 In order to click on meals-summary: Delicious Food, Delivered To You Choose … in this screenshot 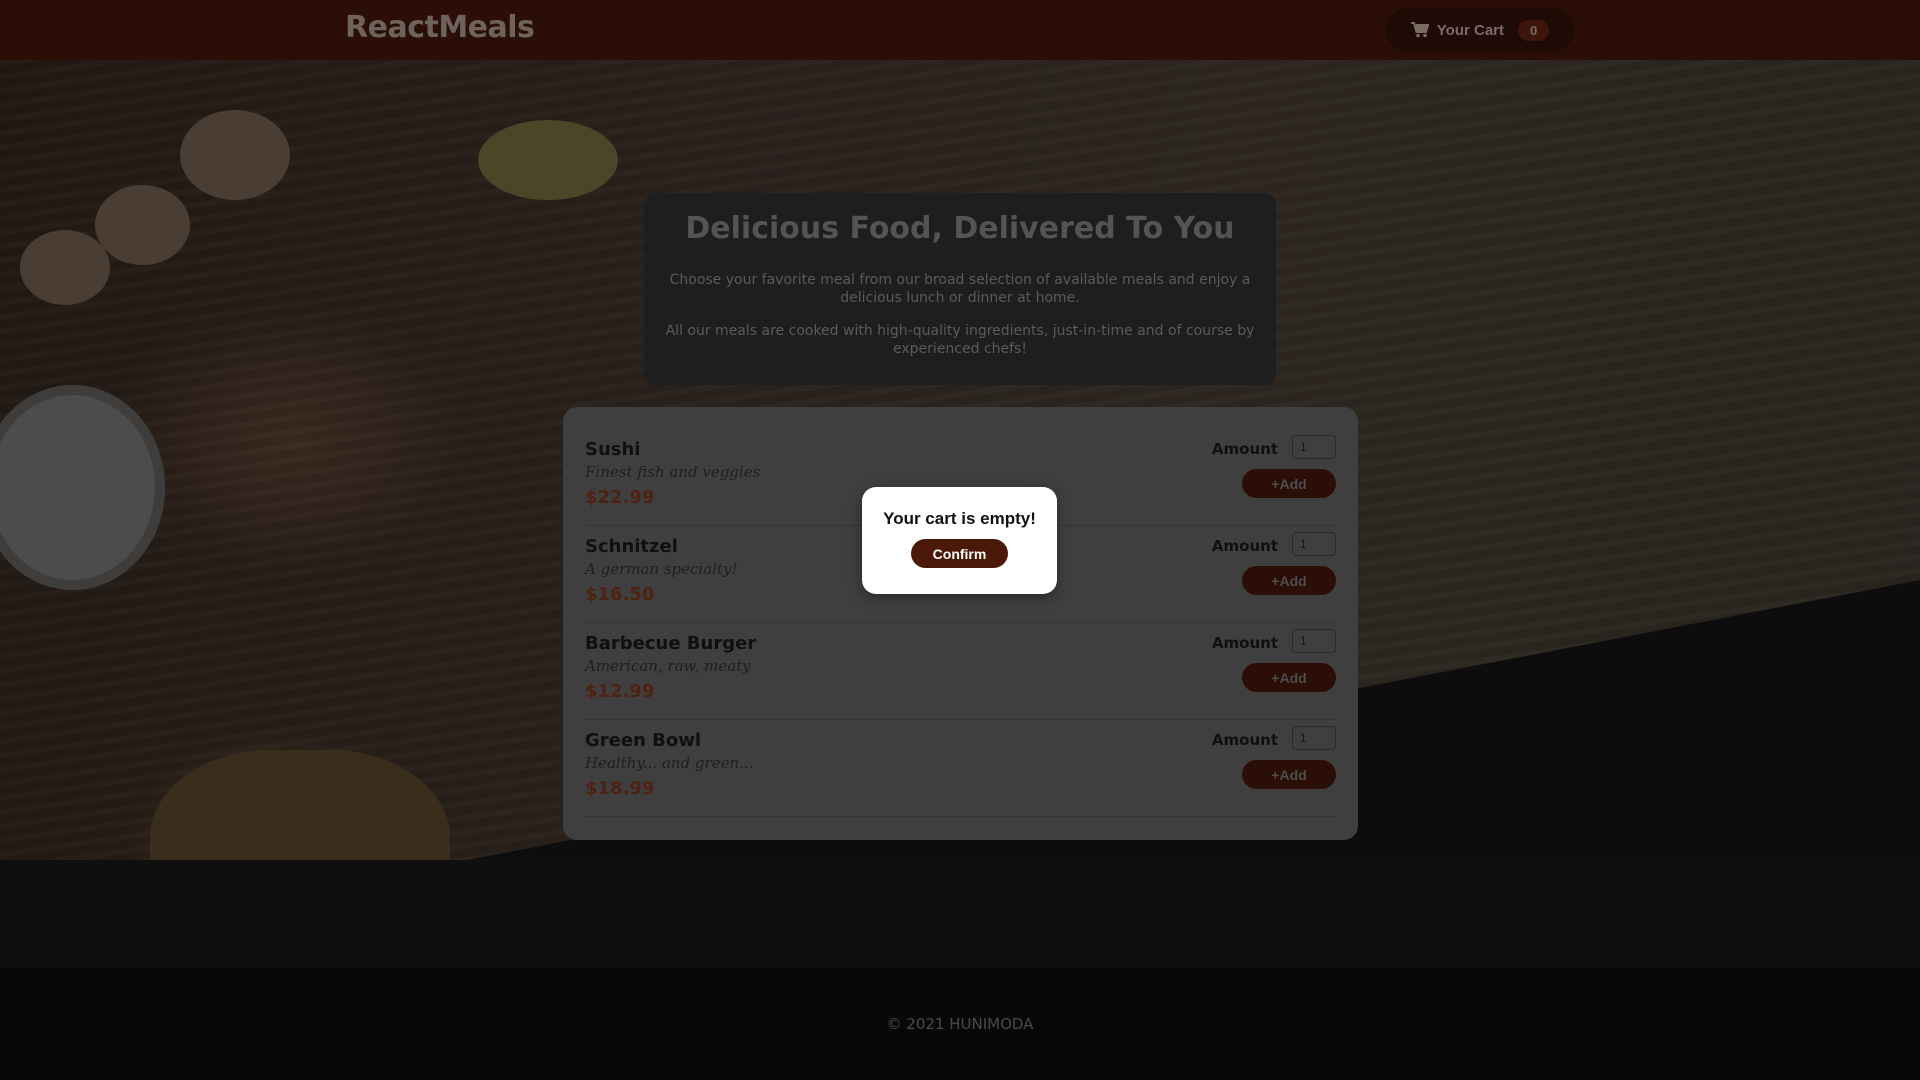, I will do `click(960, 289)`.